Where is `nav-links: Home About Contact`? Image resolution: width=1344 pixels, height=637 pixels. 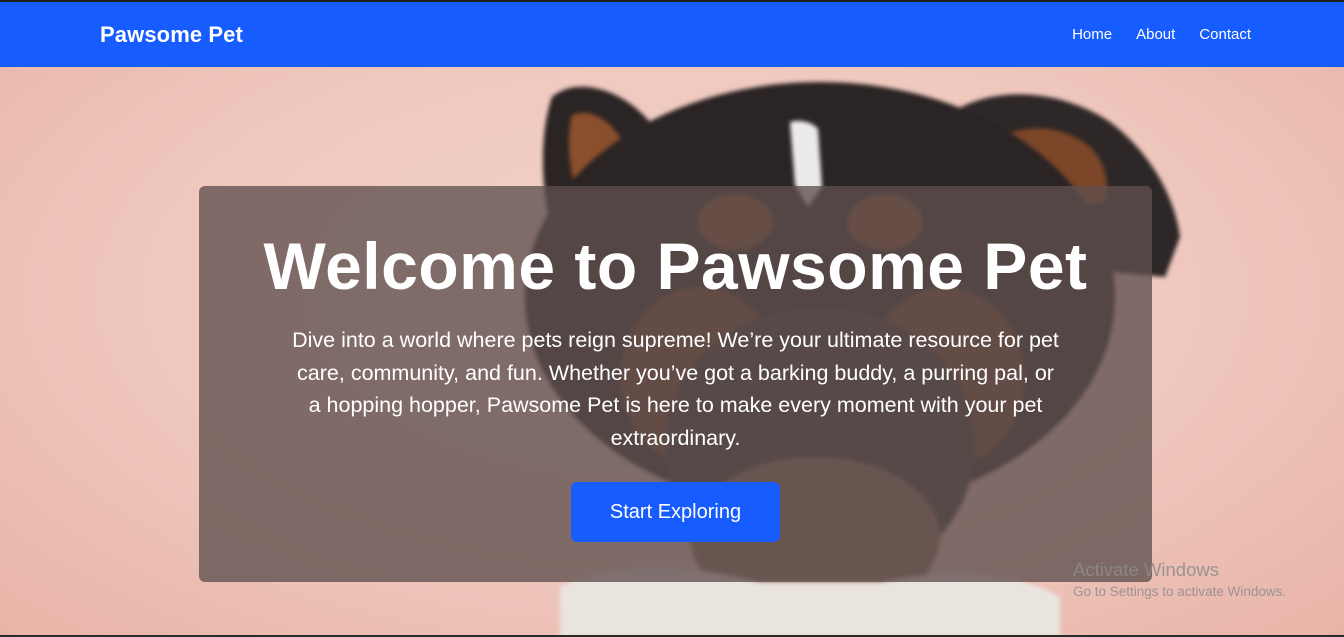
nav-links: Home About Contact is located at coordinates (1161, 34).